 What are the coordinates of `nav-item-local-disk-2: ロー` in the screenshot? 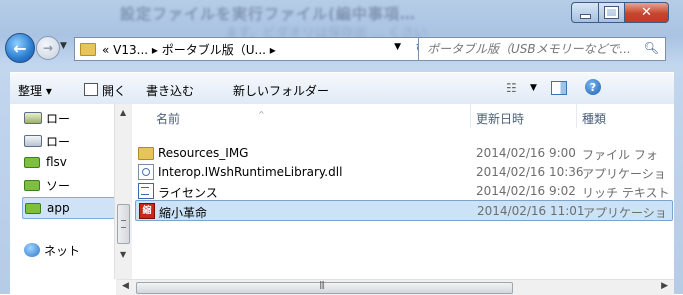 It's located at (47, 141).